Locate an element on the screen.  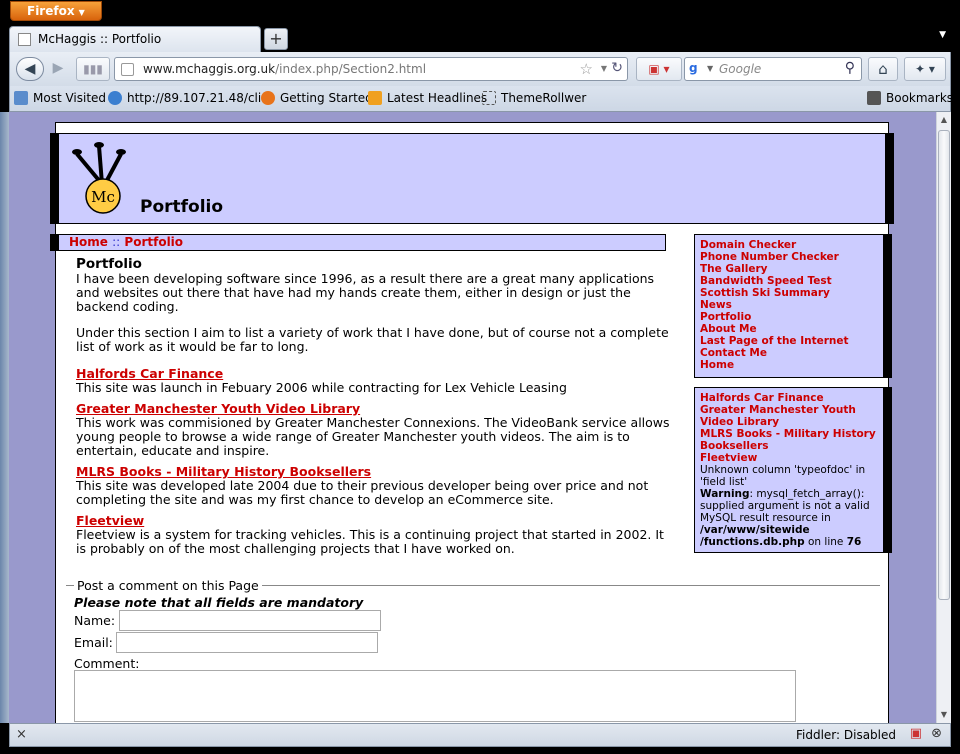
breadcrumb-portfolio-link: Portfolio is located at coordinates (153, 242).